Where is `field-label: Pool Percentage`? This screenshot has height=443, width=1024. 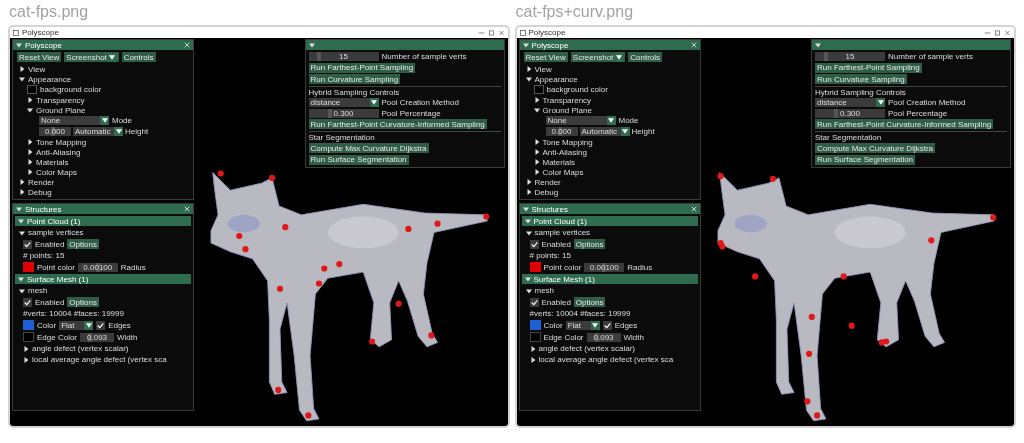 field-label: Pool Percentage is located at coordinates (918, 113).